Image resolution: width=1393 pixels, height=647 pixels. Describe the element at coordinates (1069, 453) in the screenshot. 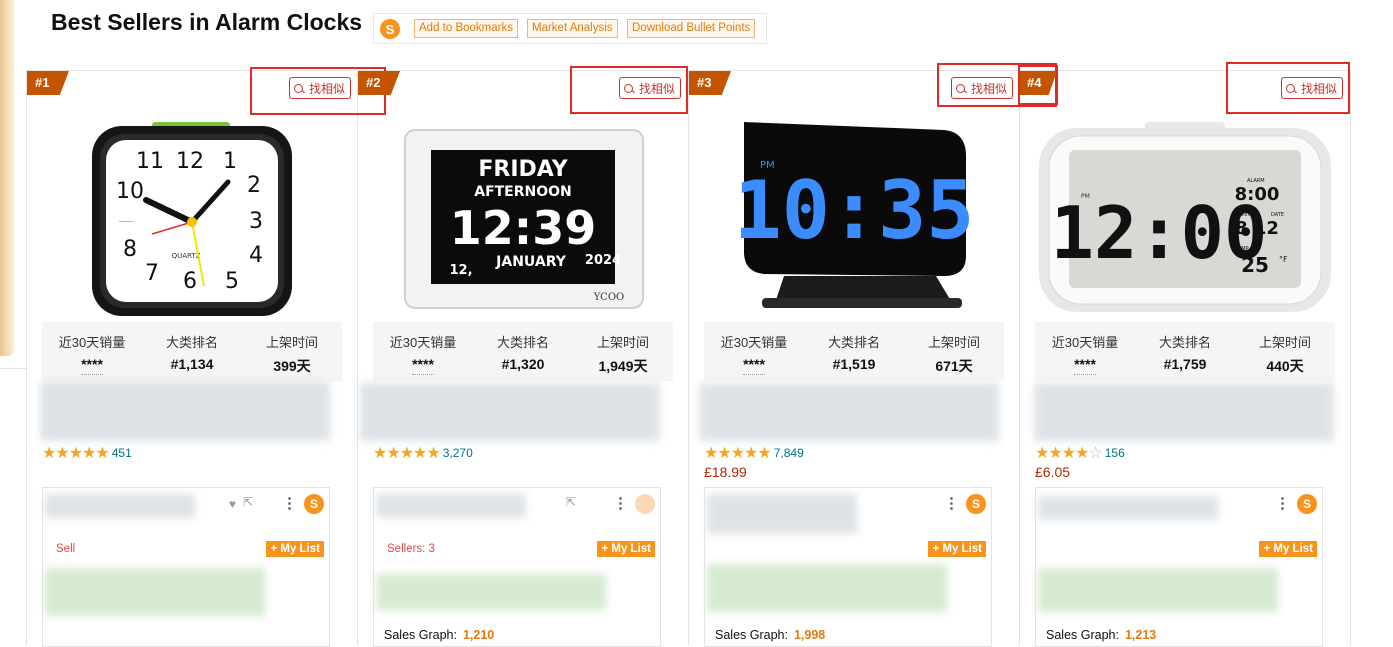

I see `star-rating-icon: ★★★★☆` at that location.